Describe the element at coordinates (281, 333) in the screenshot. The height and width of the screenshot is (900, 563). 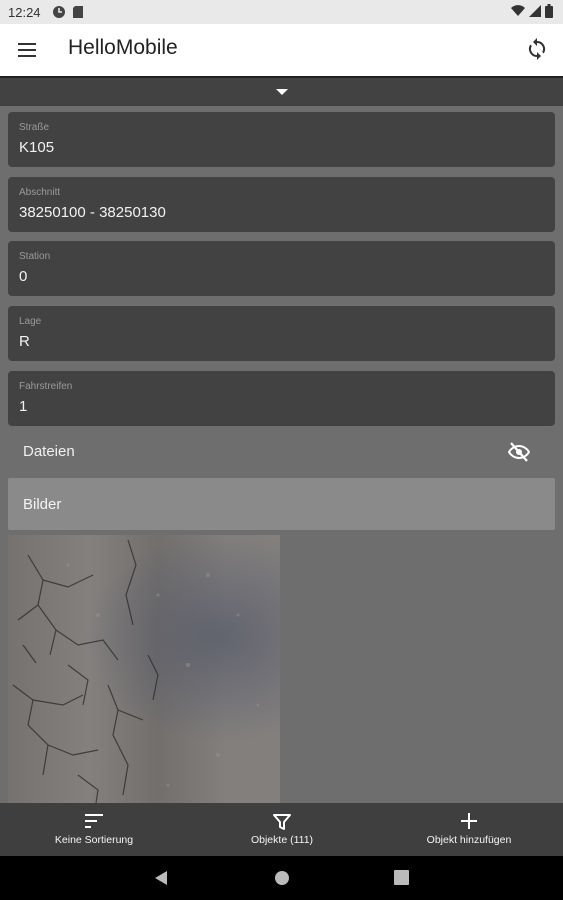
I see `lage-field: Lage R` at that location.